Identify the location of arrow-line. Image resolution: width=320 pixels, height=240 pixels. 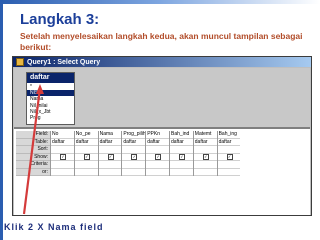
(32, 151).